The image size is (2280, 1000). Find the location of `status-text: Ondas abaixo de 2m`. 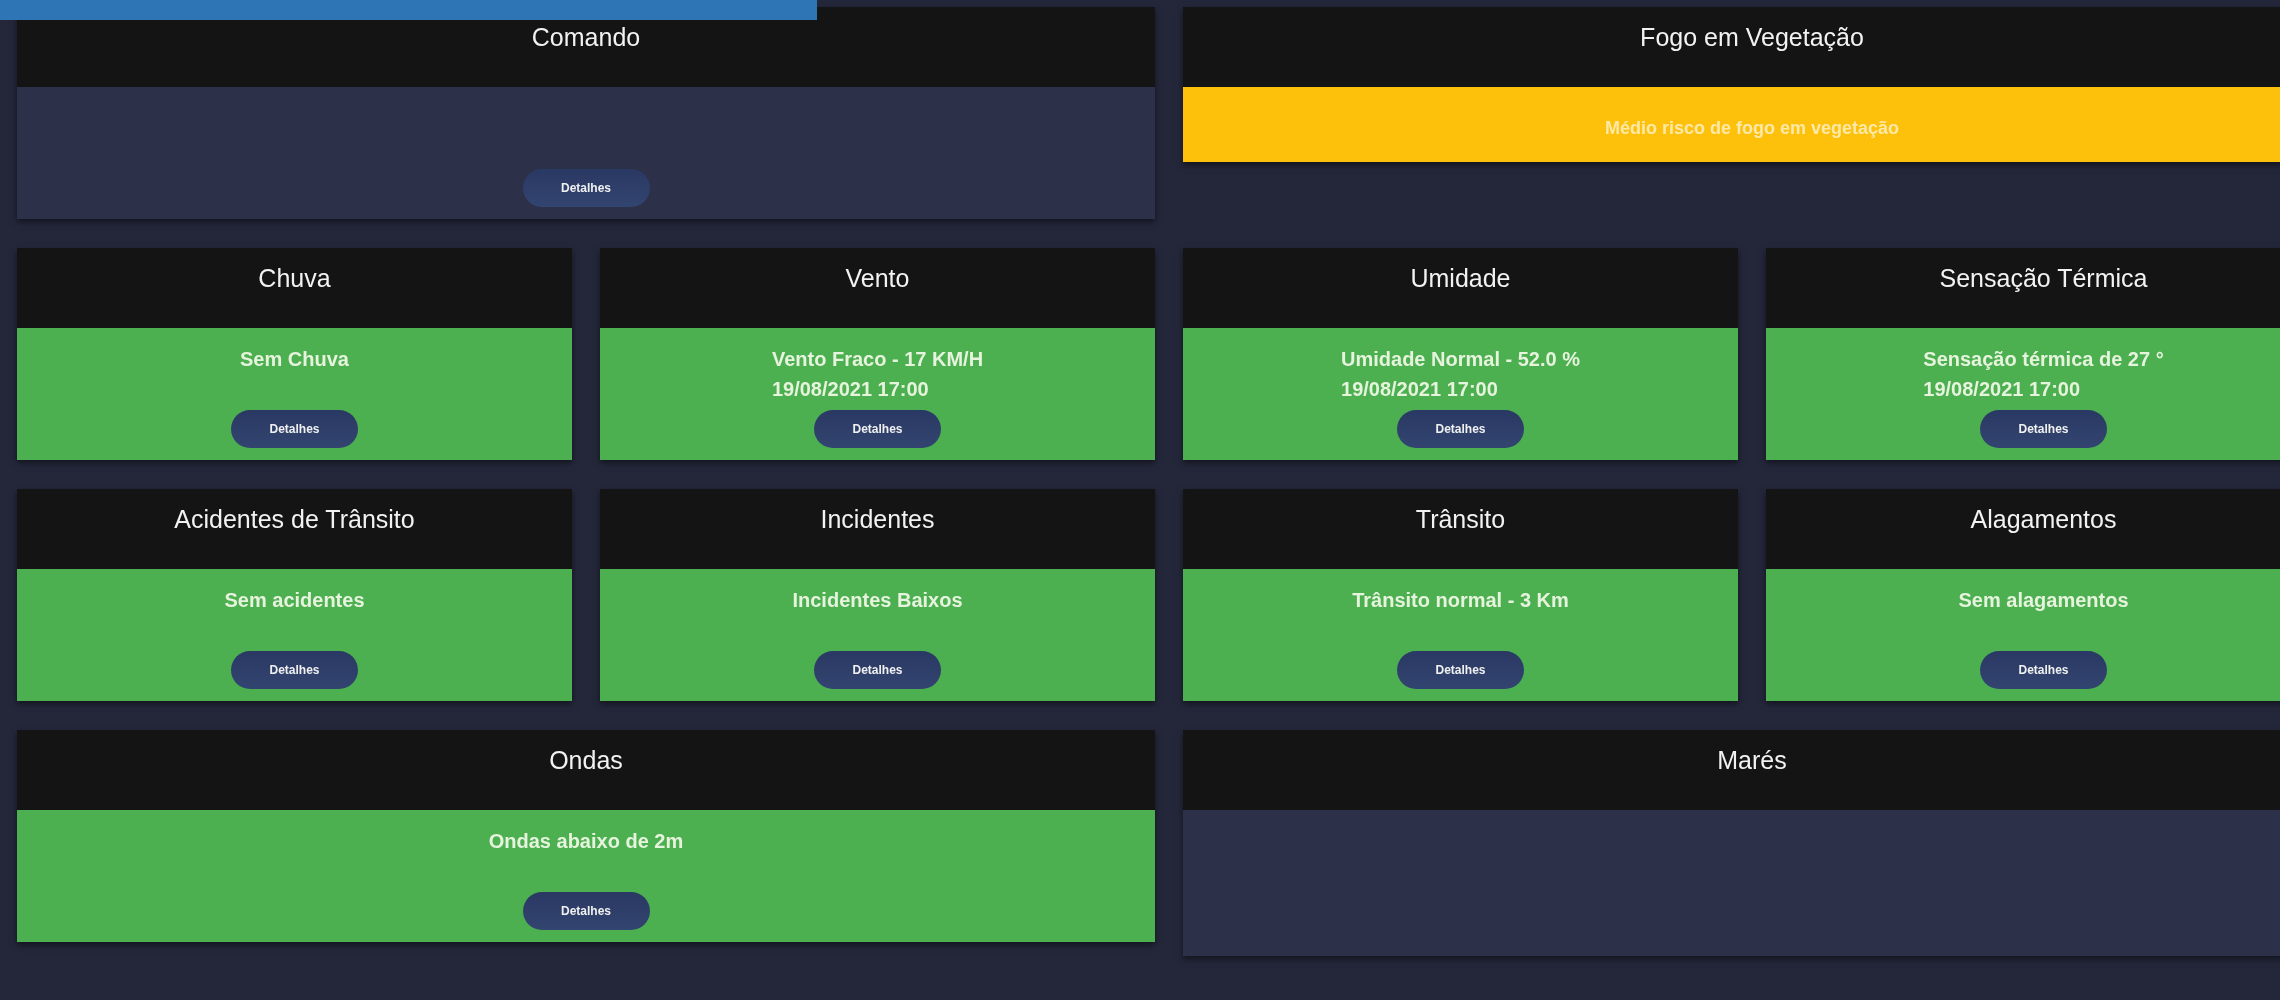

status-text: Ondas abaixo de 2m is located at coordinates (586, 841).